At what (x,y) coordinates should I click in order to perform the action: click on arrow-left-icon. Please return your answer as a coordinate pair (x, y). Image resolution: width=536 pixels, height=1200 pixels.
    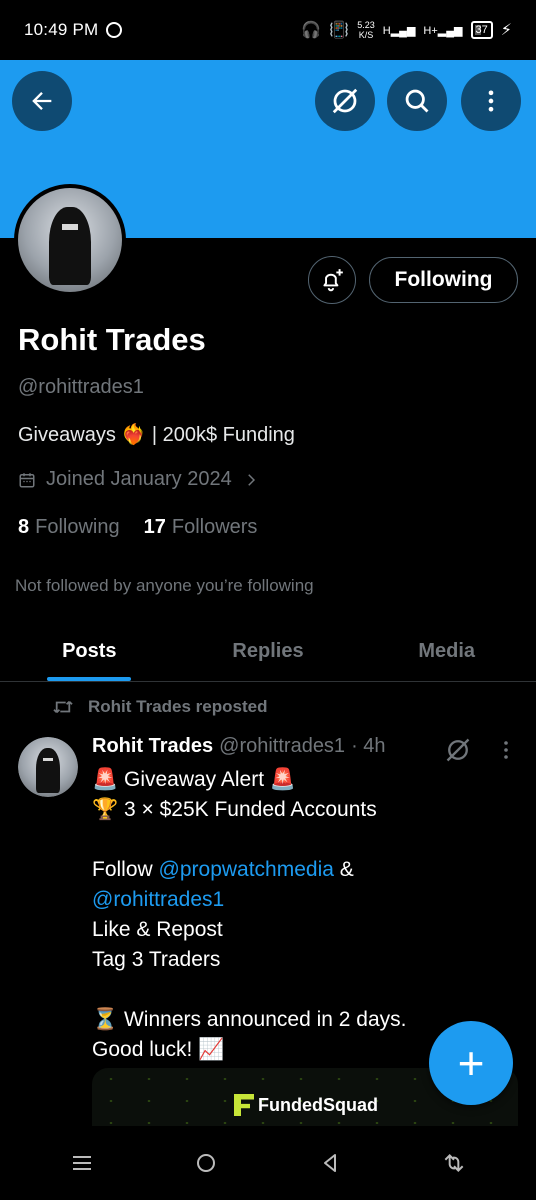
    Looking at the image, I should click on (42, 101).